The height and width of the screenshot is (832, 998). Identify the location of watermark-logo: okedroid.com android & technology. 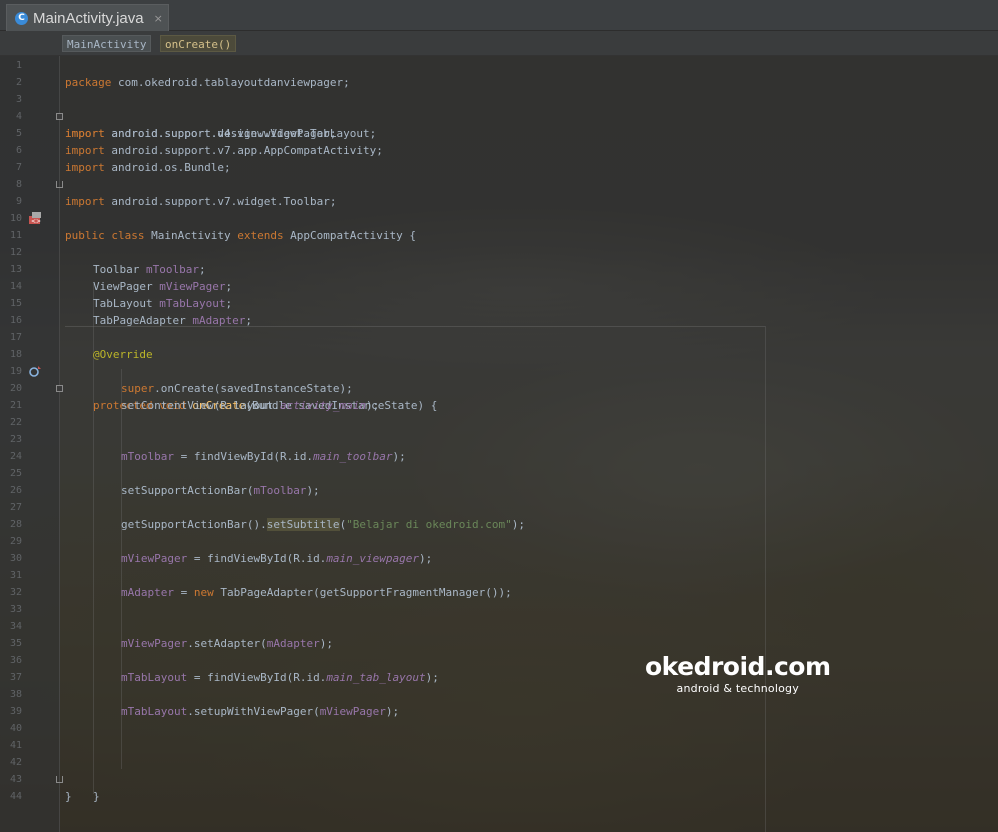
(738, 673).